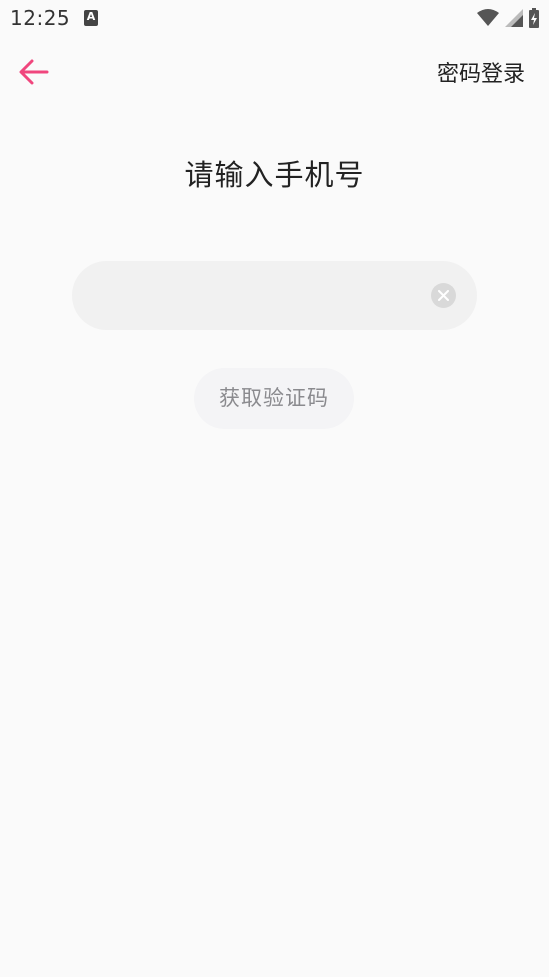  Describe the element at coordinates (488, 17) in the screenshot. I see `wifi-icon` at that location.